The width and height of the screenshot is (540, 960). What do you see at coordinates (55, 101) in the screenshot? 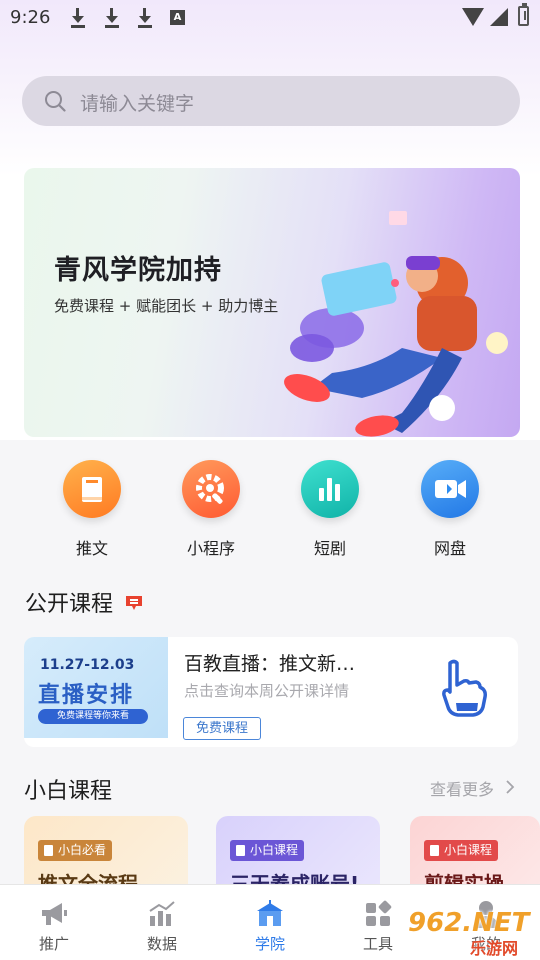
I see `search-icon` at bounding box center [55, 101].